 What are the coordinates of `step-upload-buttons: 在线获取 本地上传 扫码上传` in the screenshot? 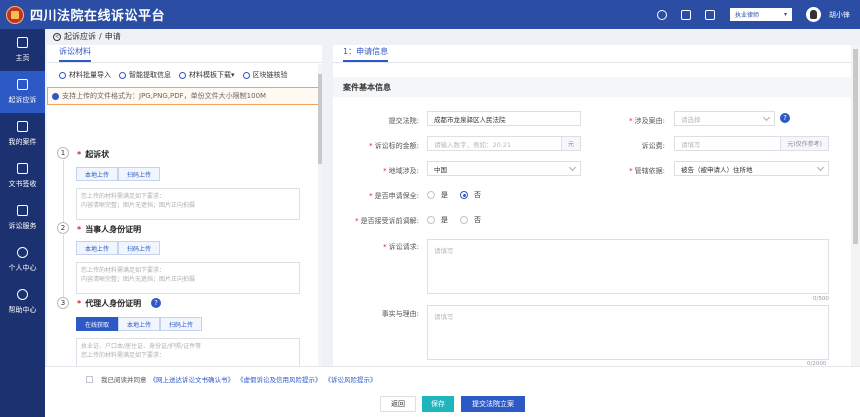 It's located at (139, 324).